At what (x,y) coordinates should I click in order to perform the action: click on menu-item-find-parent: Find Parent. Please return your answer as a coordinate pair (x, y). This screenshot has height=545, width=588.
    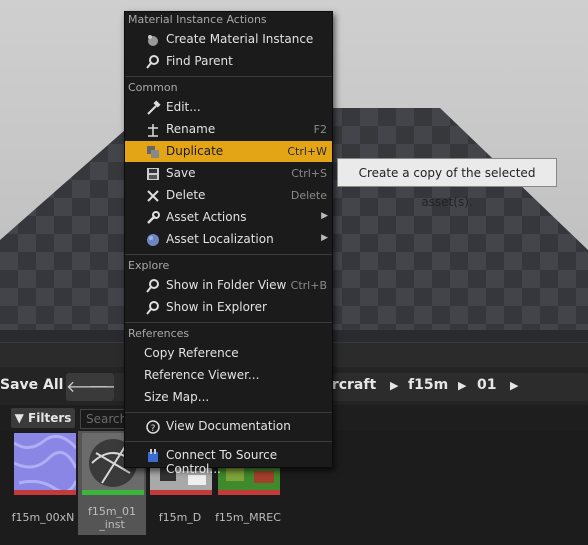
    Looking at the image, I should click on (228, 61).